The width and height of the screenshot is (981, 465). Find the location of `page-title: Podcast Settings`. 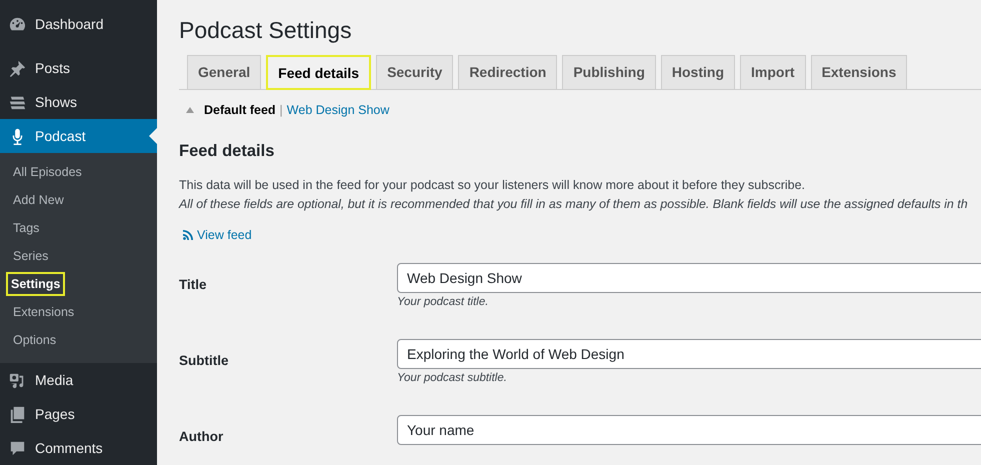

page-title: Podcast Settings is located at coordinates (266, 30).